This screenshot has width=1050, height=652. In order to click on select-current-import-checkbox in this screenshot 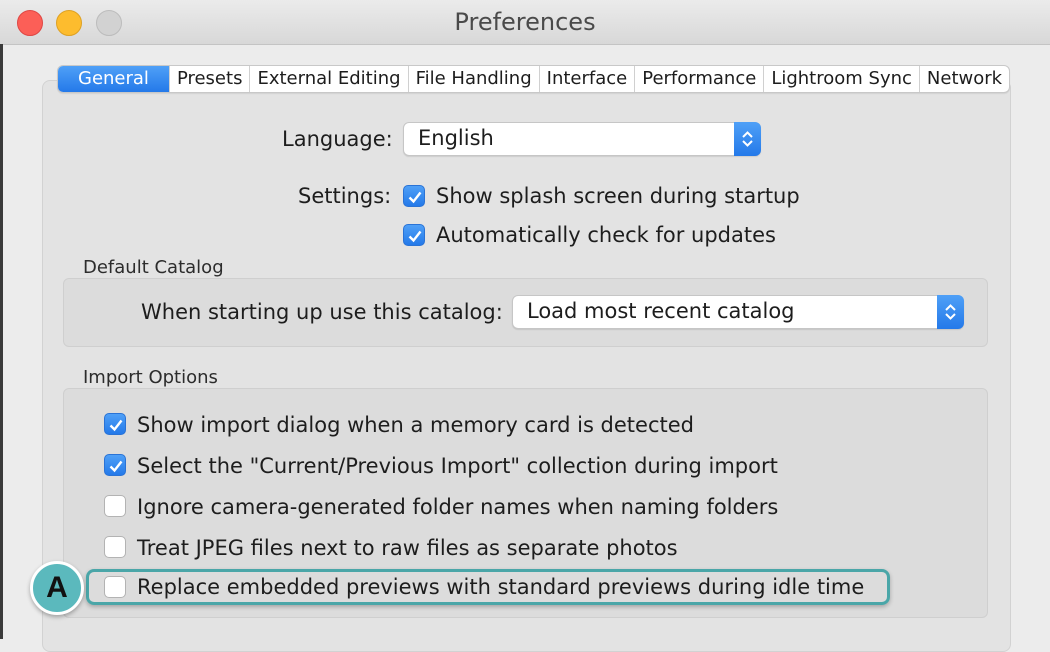, I will do `click(115, 465)`.